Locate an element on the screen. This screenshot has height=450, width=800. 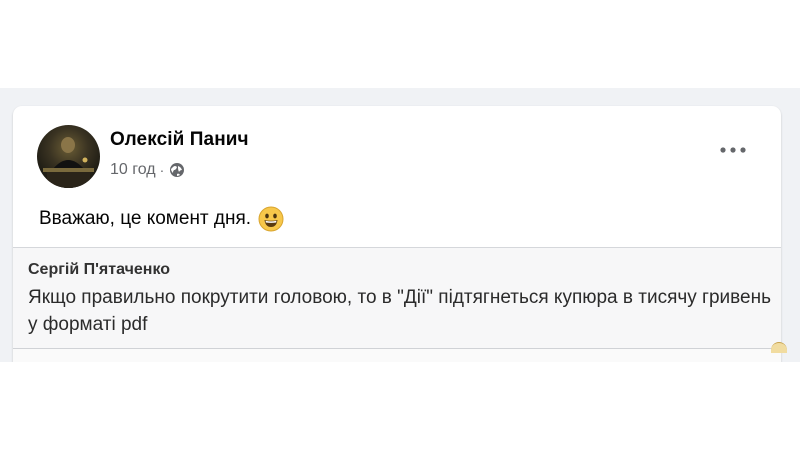
author-name: Олексій Панич is located at coordinates (179, 140).